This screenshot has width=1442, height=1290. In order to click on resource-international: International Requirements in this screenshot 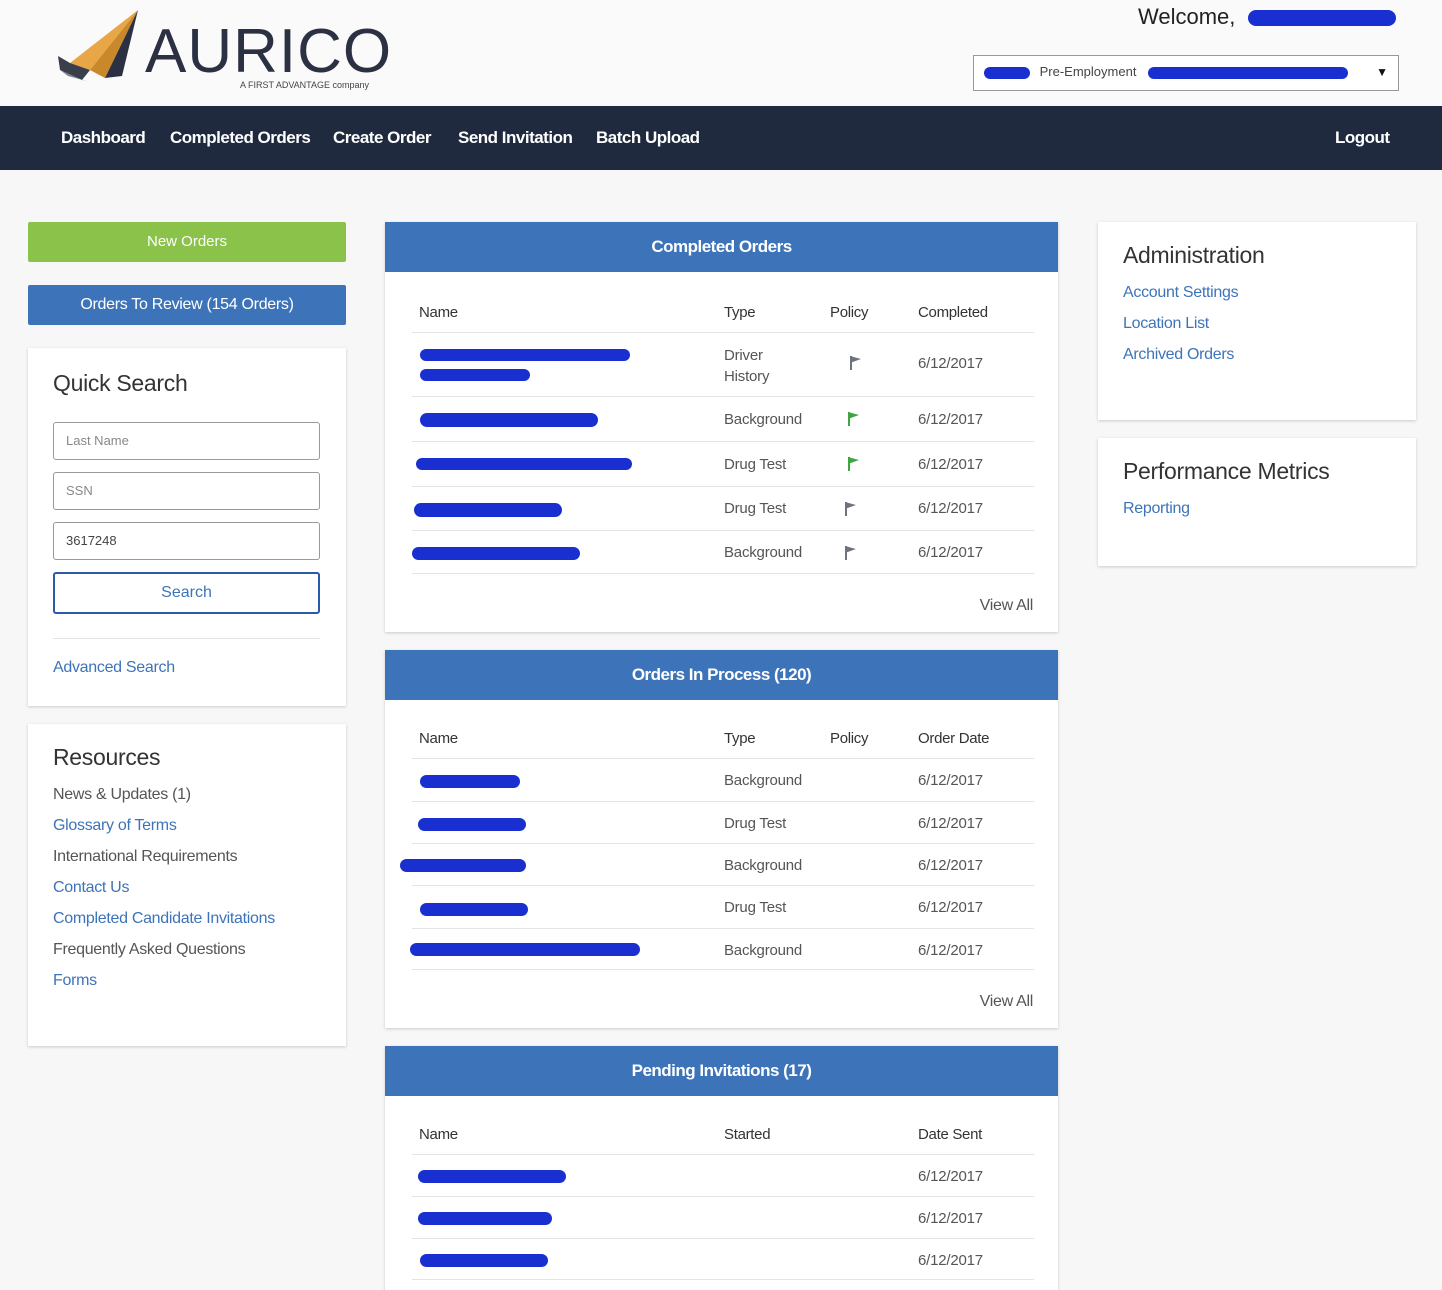, I will do `click(145, 857)`.